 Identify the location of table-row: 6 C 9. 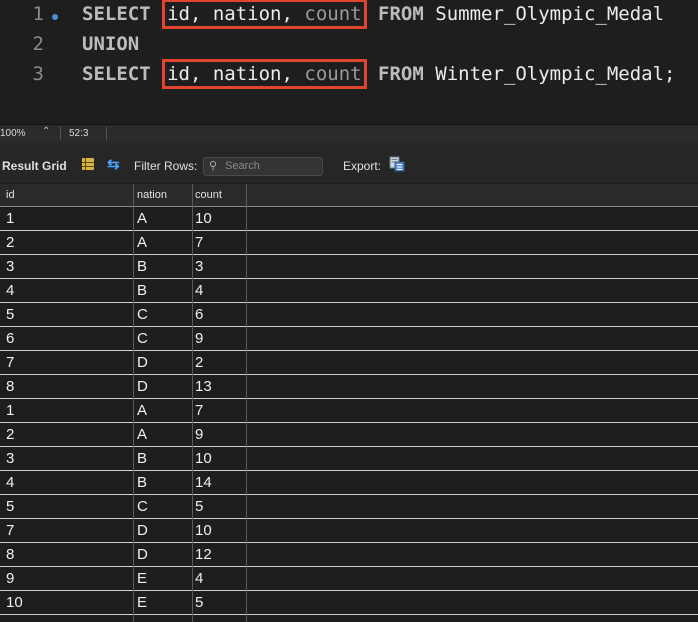
(349, 339).